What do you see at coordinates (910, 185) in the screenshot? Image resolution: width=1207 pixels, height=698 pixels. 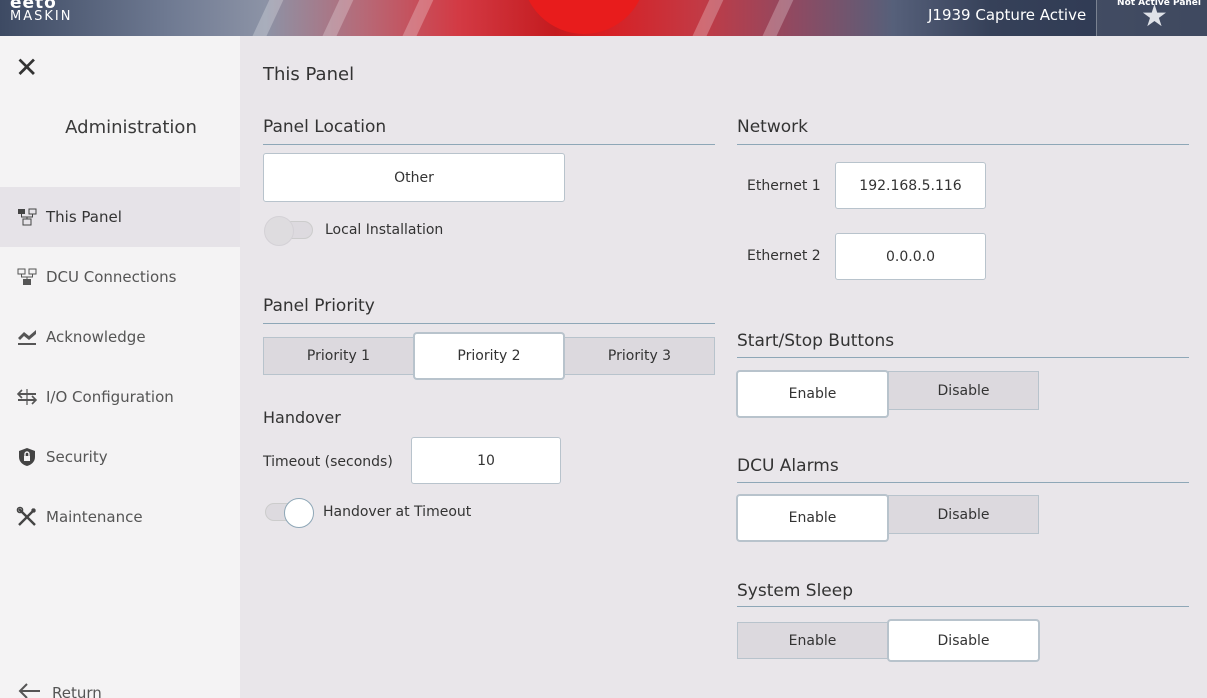 I see `ethernet-1-input: 192.168.5.116` at bounding box center [910, 185].